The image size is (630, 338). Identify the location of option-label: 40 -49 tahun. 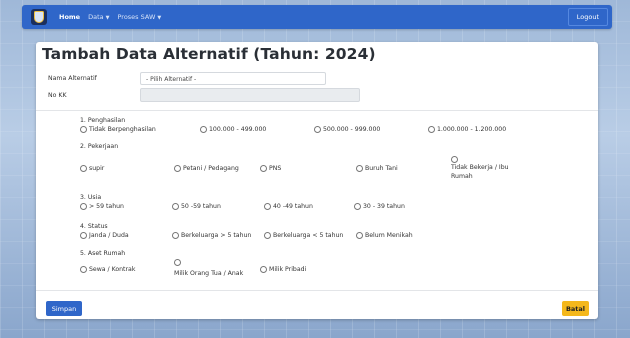
(293, 206).